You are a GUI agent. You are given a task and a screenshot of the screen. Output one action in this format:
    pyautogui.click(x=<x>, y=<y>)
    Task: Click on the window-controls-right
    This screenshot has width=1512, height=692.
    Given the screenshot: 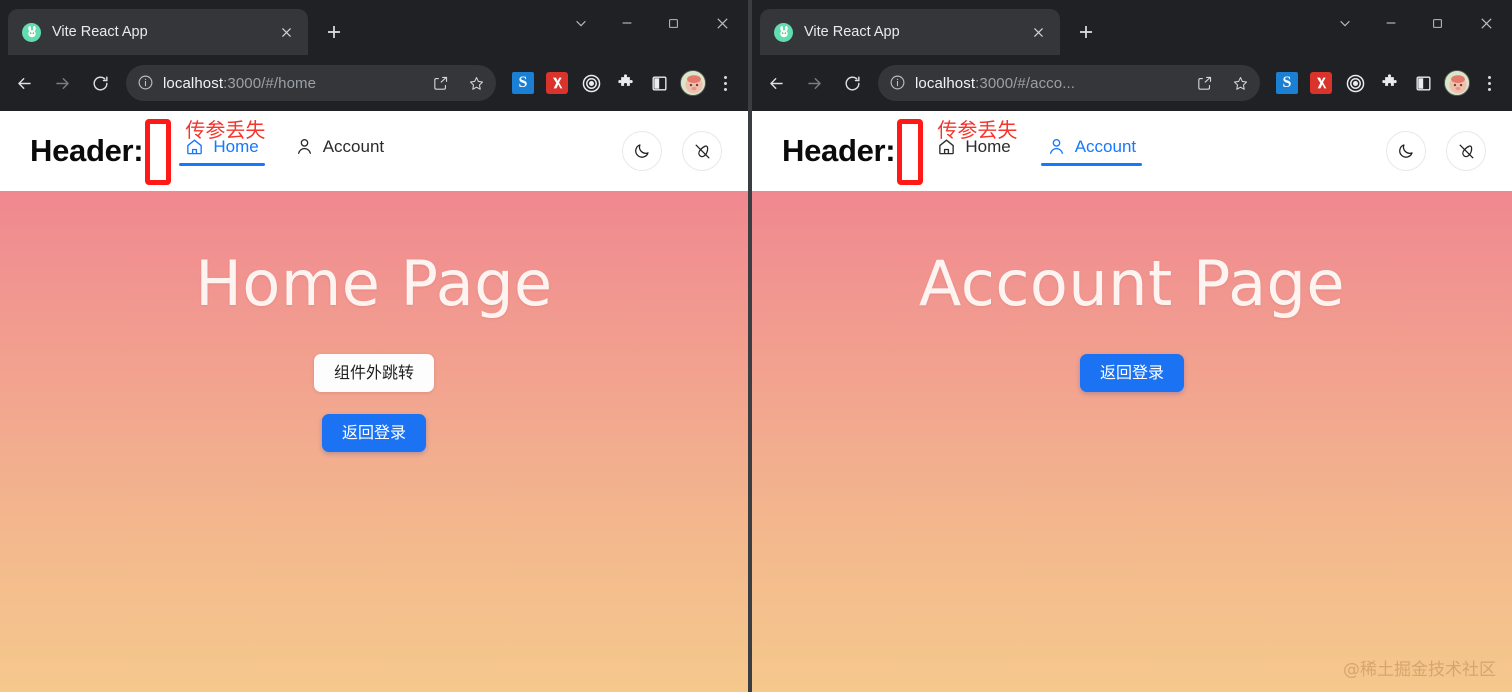 What is the action you would take?
    pyautogui.click(x=1417, y=23)
    